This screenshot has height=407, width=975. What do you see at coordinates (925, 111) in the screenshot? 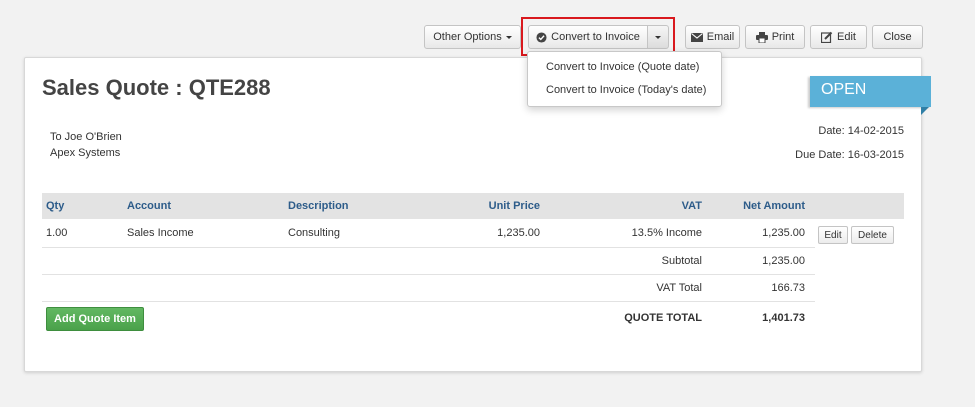
I see `ribbon-fold` at bounding box center [925, 111].